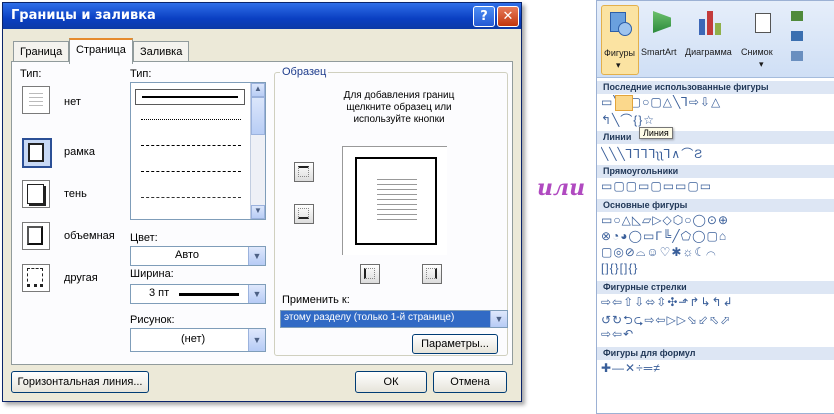 The image size is (834, 414). What do you see at coordinates (702, 27) in the screenshot?
I see `chart-icon` at bounding box center [702, 27].